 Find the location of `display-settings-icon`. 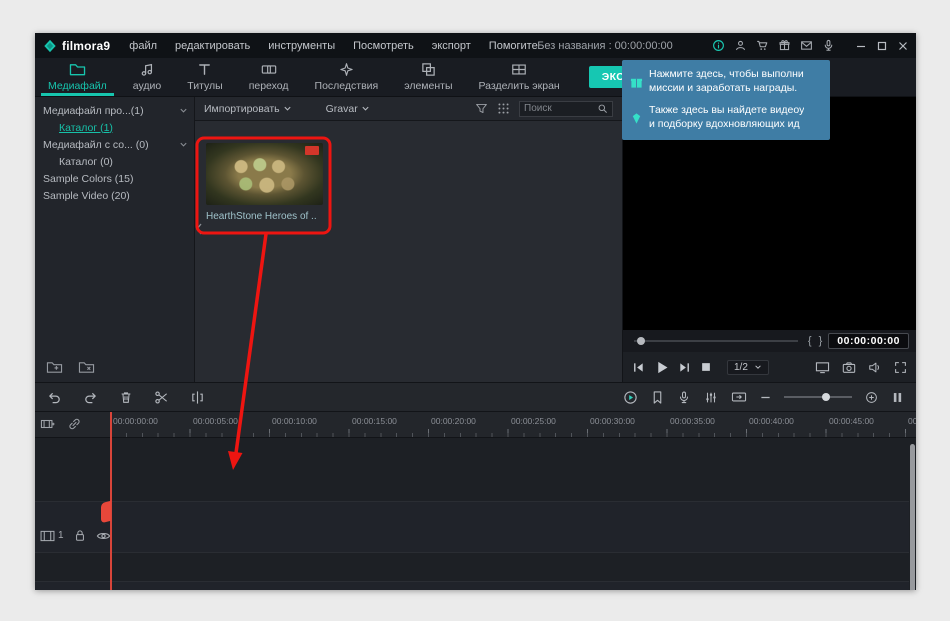

display-settings-icon is located at coordinates (822, 367).